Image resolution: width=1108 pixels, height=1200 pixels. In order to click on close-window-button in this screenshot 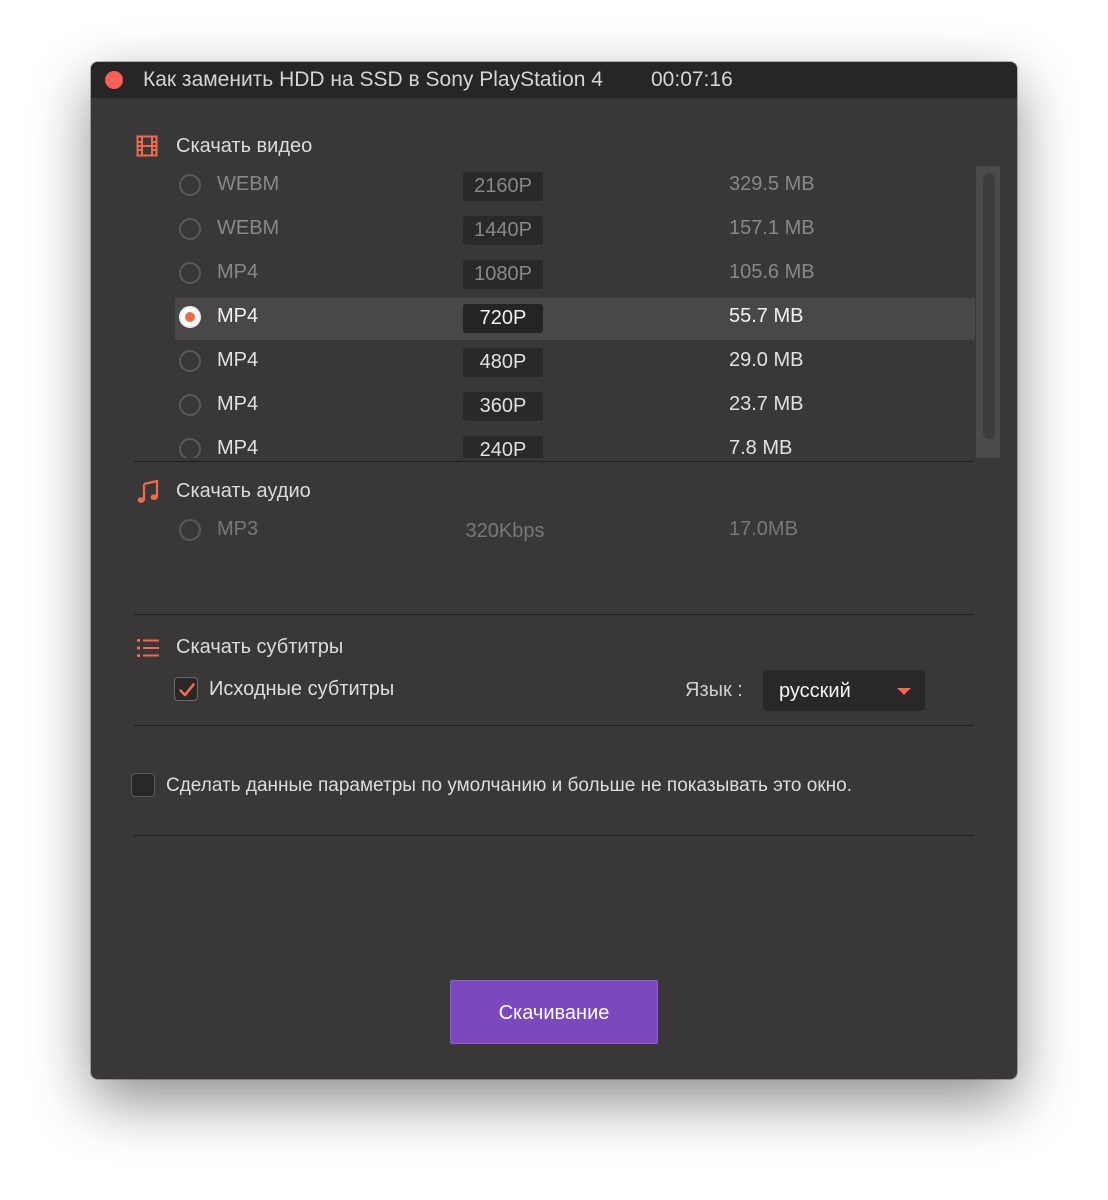, I will do `click(114, 80)`.